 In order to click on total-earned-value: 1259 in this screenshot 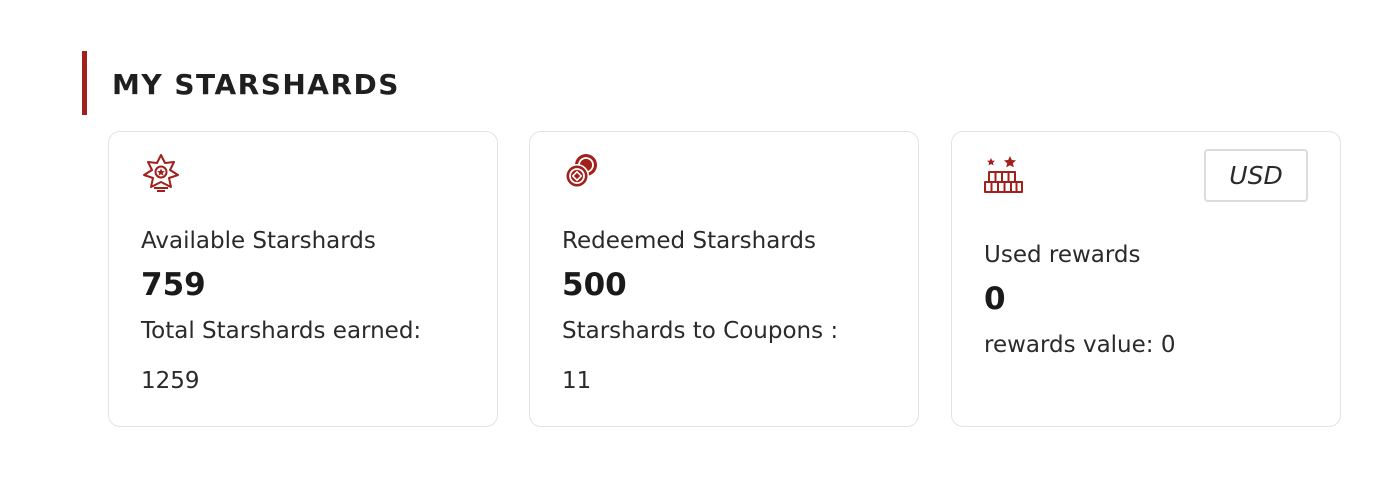, I will do `click(170, 381)`.